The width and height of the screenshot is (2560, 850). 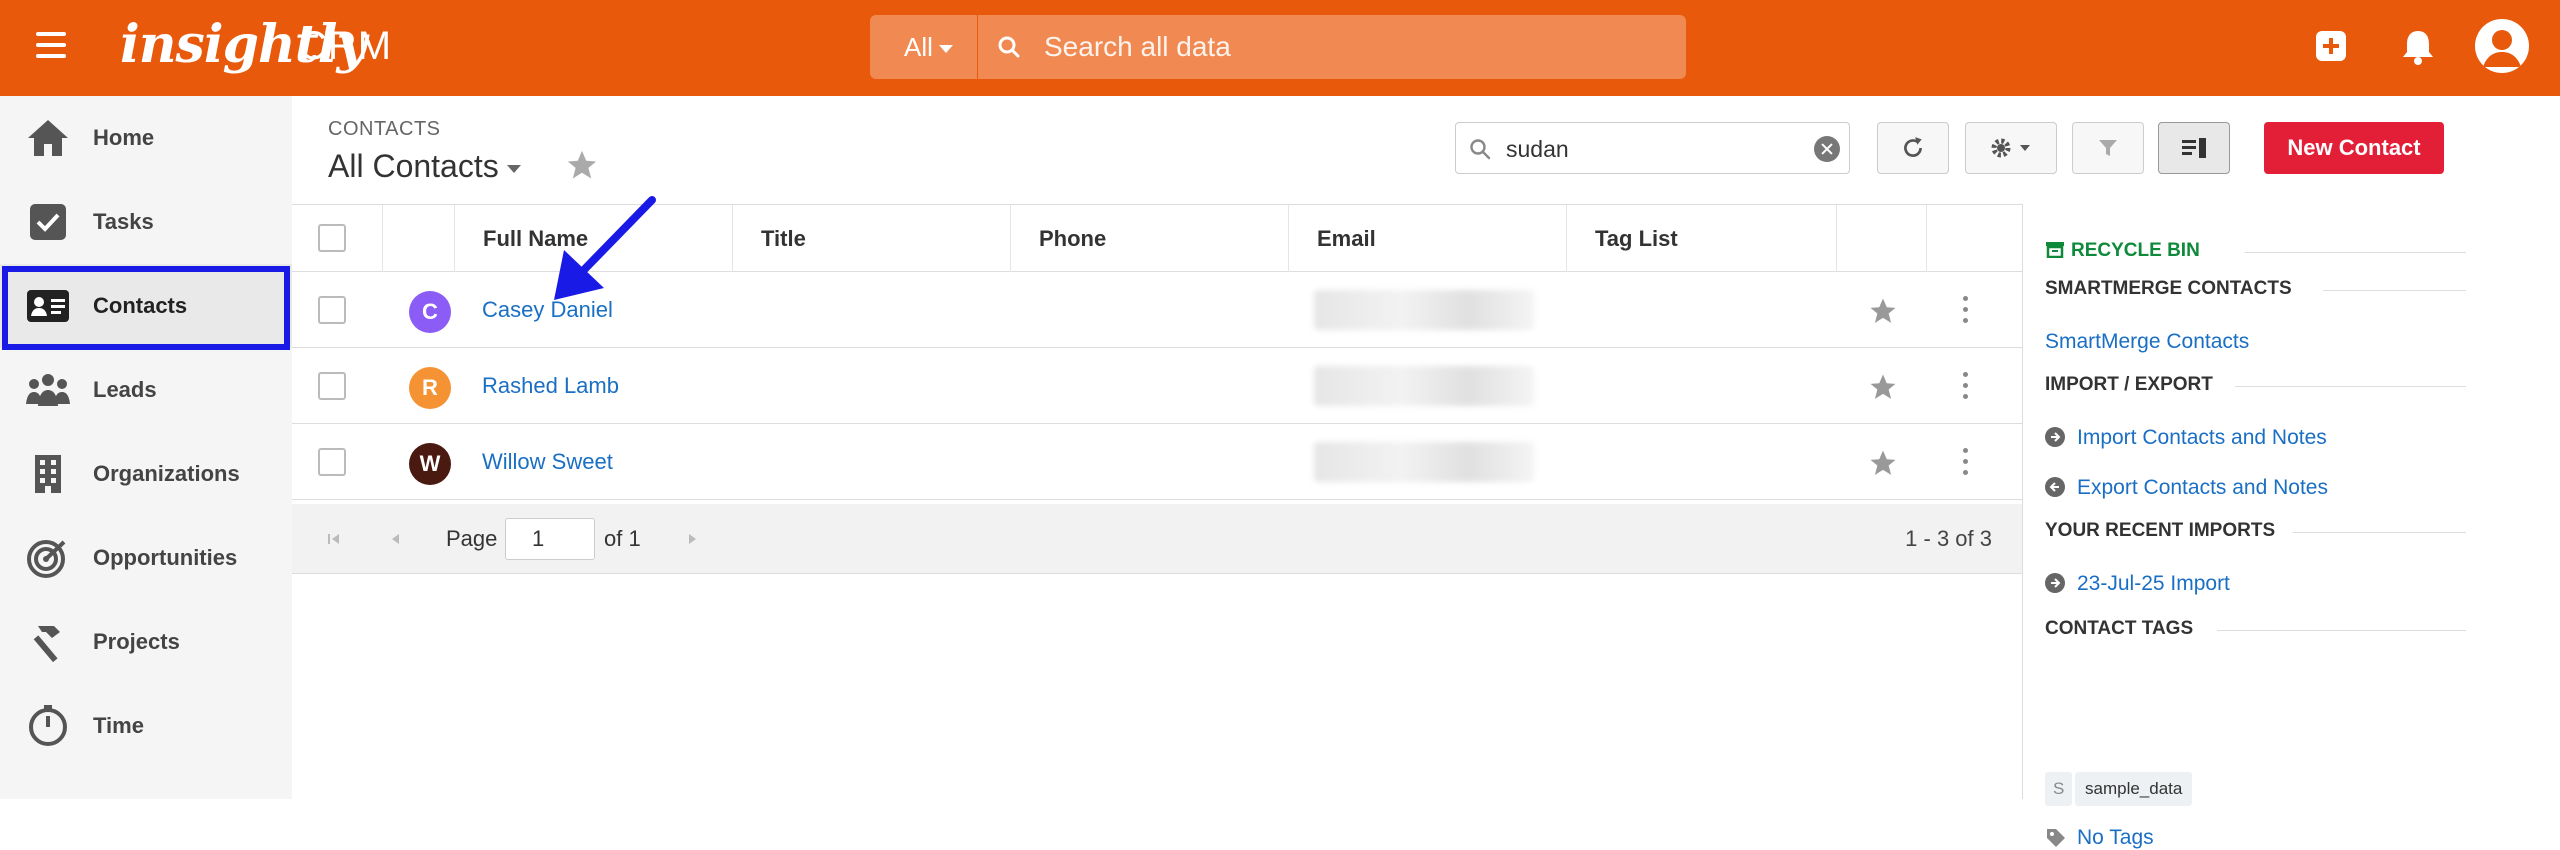 What do you see at coordinates (945, 49) in the screenshot?
I see `chevron-down-icon` at bounding box center [945, 49].